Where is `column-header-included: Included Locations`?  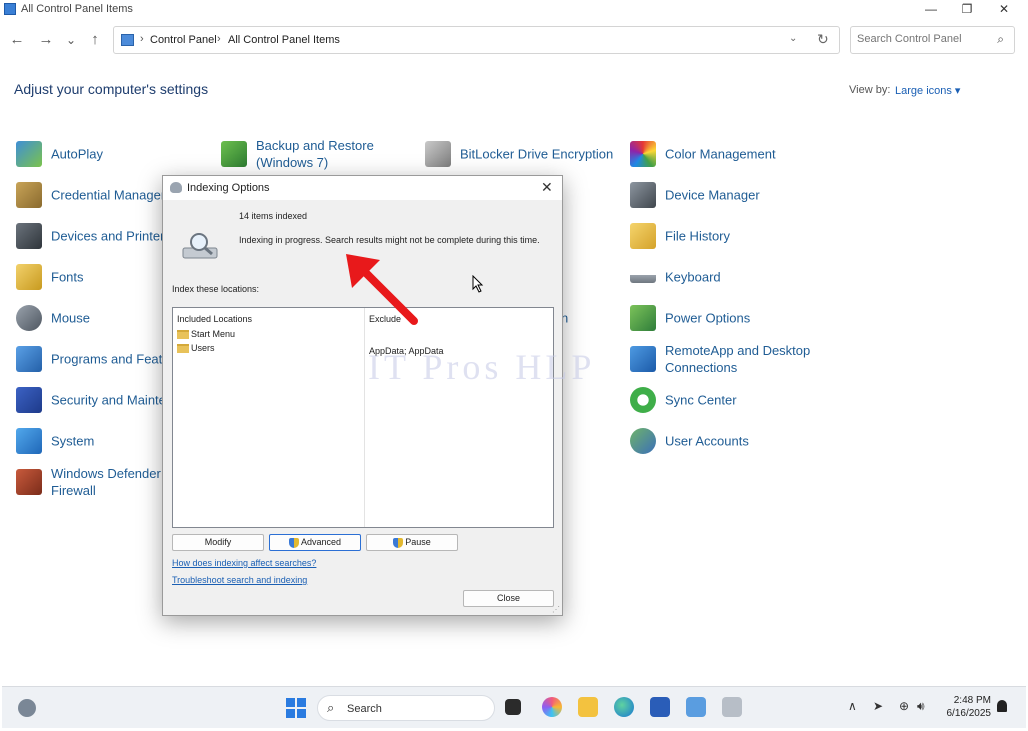 column-header-included: Included Locations is located at coordinates (214, 319).